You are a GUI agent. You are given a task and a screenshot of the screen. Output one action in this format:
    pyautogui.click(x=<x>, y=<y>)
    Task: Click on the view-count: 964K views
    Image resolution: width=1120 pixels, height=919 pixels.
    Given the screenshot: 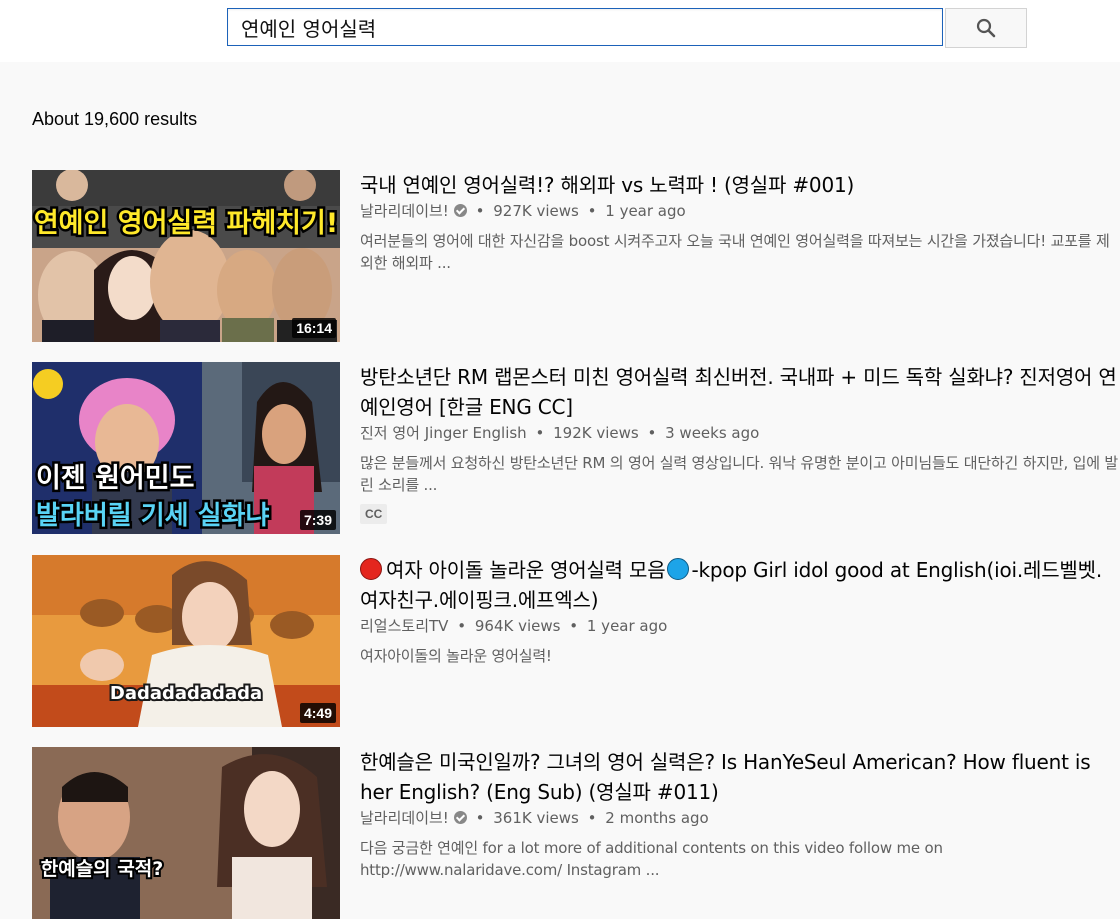 What is the action you would take?
    pyautogui.click(x=517, y=626)
    